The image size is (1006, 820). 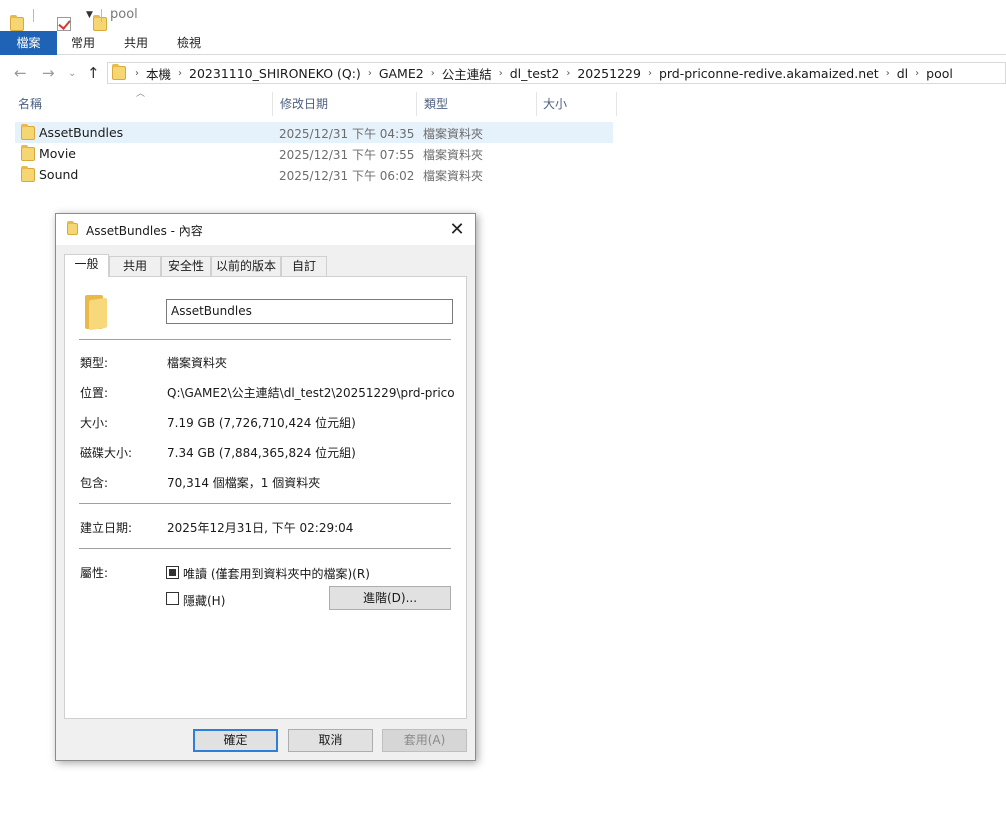 I want to click on disk-size-value: 7.34 GB (7,884,365,824 位元組), so click(x=261, y=453).